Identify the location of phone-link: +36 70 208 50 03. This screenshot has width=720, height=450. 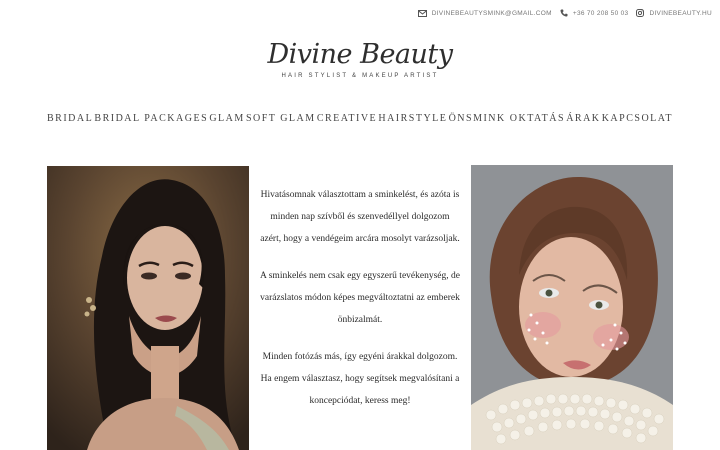
(594, 13).